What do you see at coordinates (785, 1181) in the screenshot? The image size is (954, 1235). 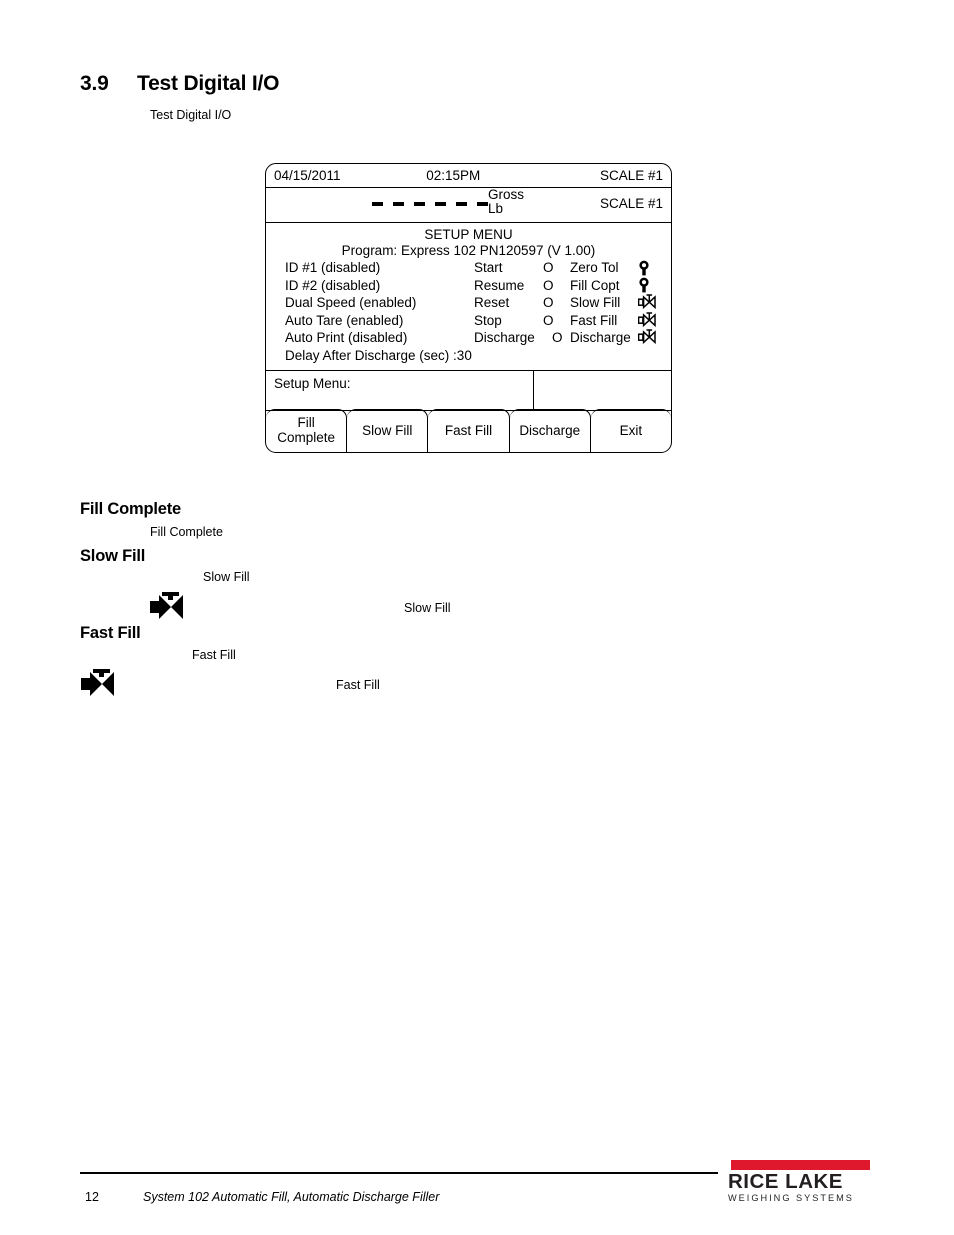 I see `logo-brand-name: RICE LAKE` at bounding box center [785, 1181].